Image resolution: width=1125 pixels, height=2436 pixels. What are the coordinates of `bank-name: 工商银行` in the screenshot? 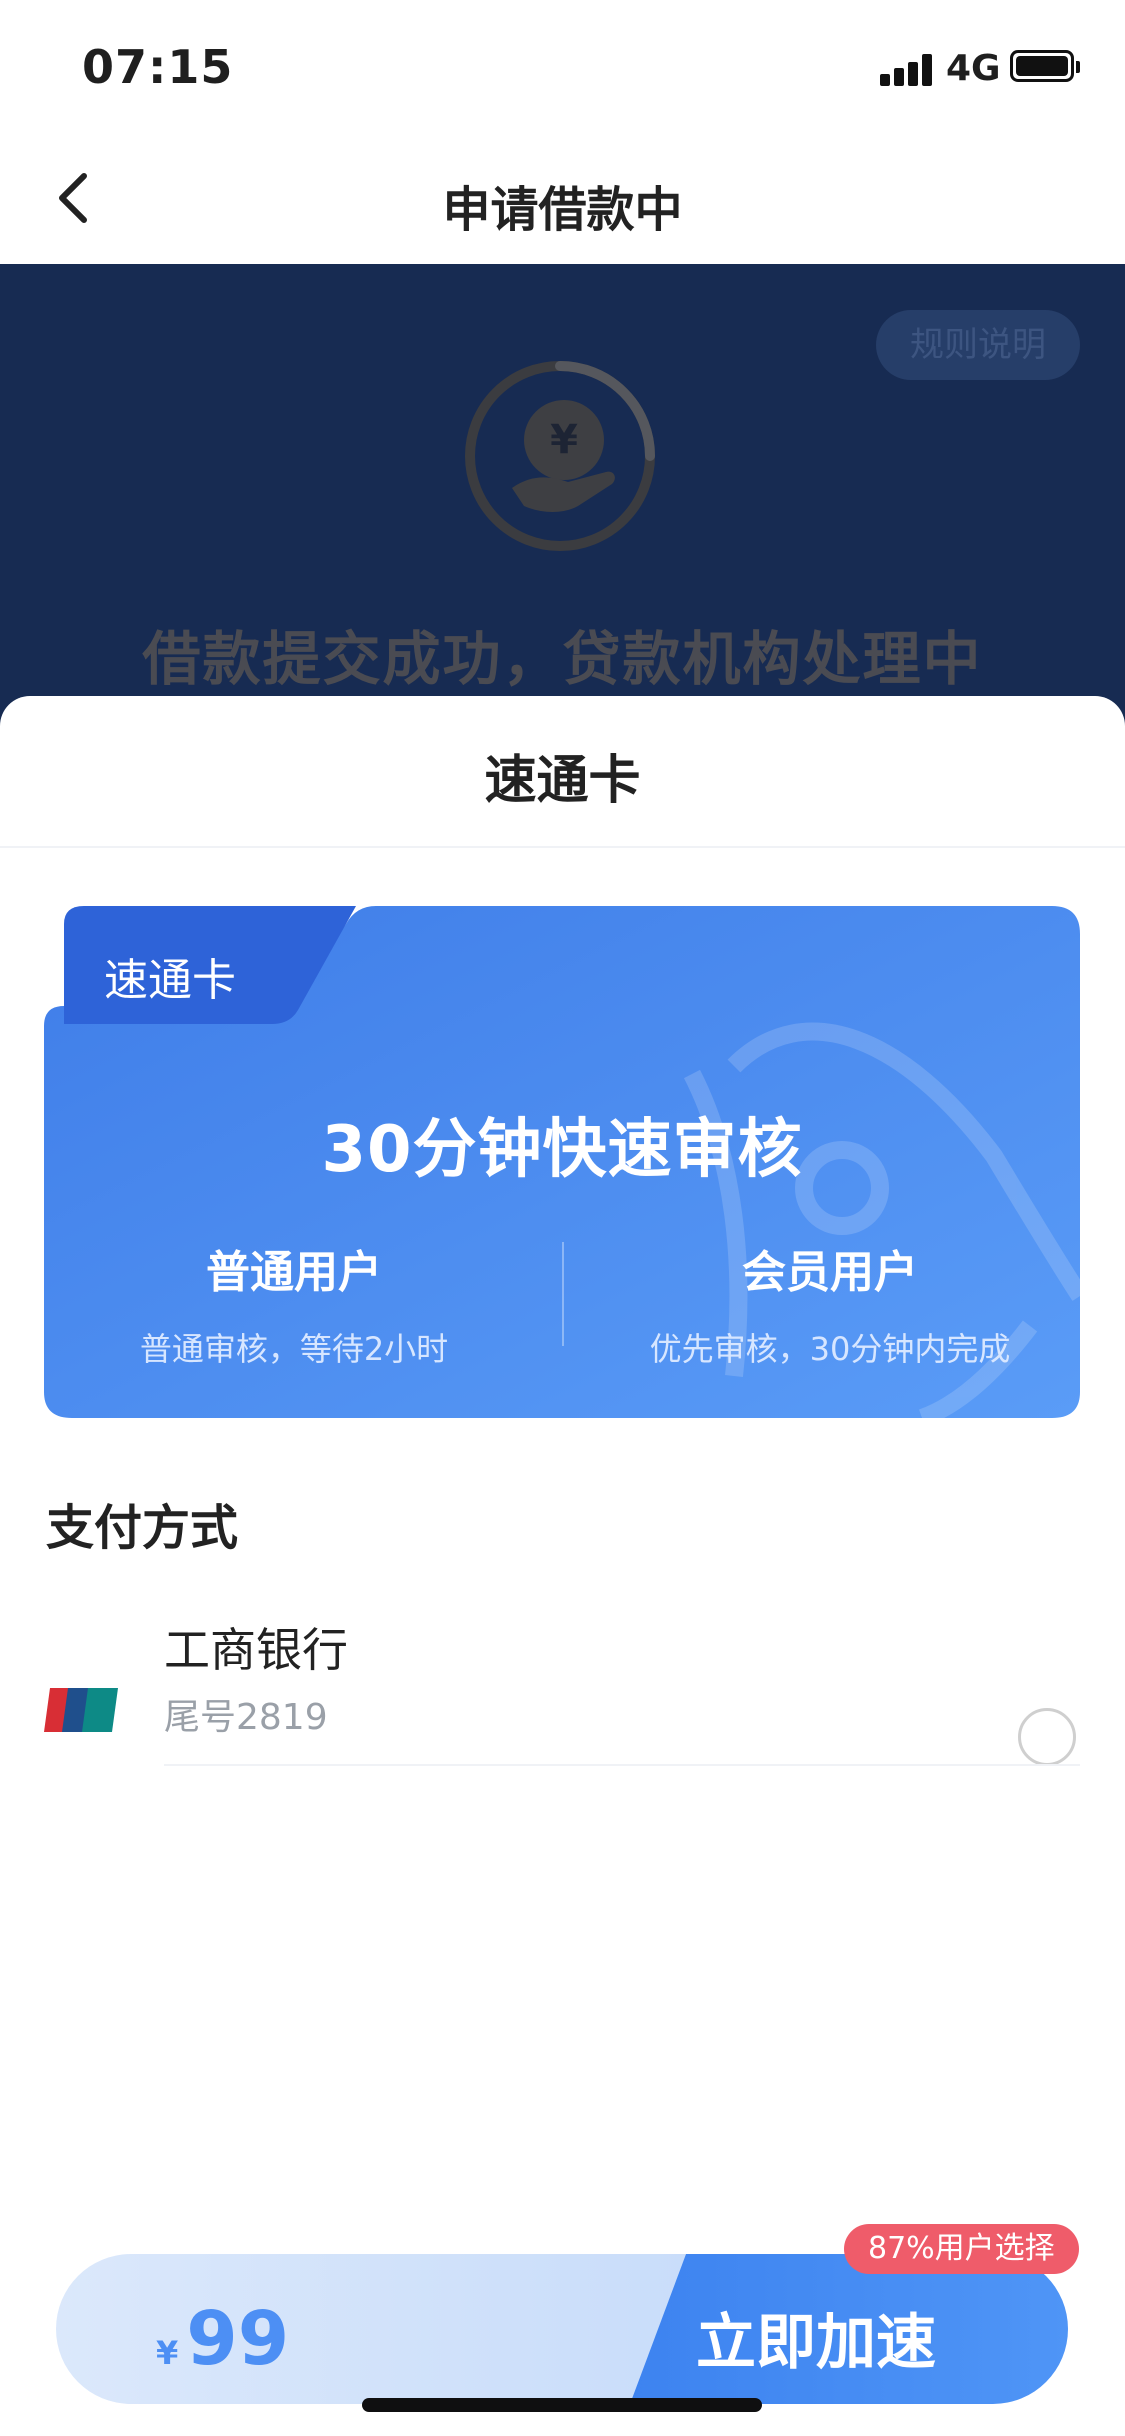 It's located at (256, 1650).